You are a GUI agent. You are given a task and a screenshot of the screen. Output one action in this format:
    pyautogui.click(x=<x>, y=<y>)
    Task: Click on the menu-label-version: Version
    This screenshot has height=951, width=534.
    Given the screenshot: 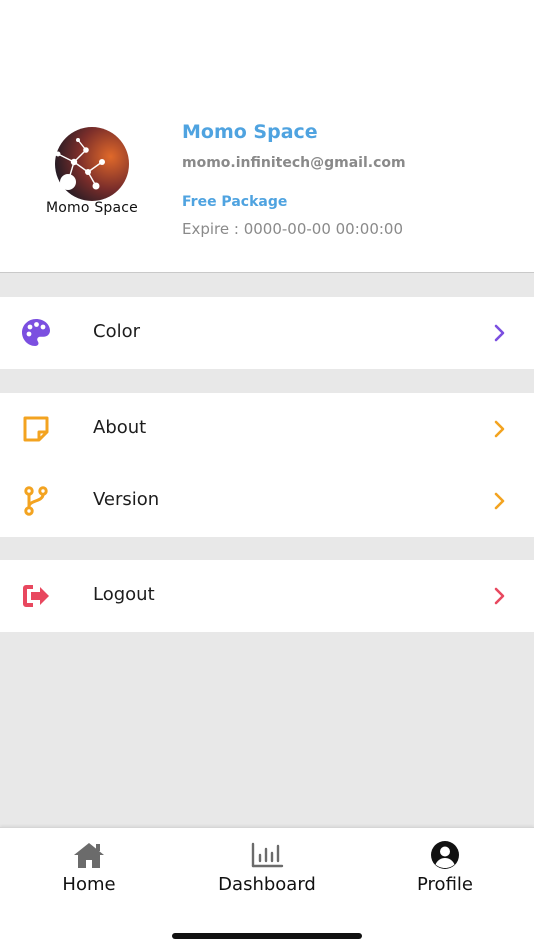 What is the action you would take?
    pyautogui.click(x=126, y=499)
    